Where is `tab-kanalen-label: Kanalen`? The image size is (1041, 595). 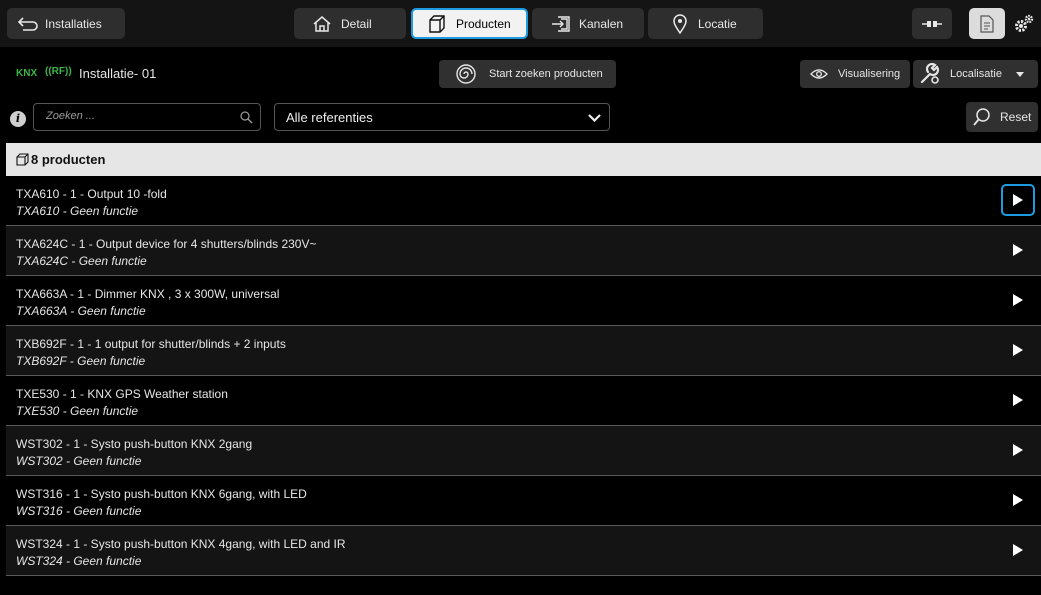 tab-kanalen-label: Kanalen is located at coordinates (601, 23).